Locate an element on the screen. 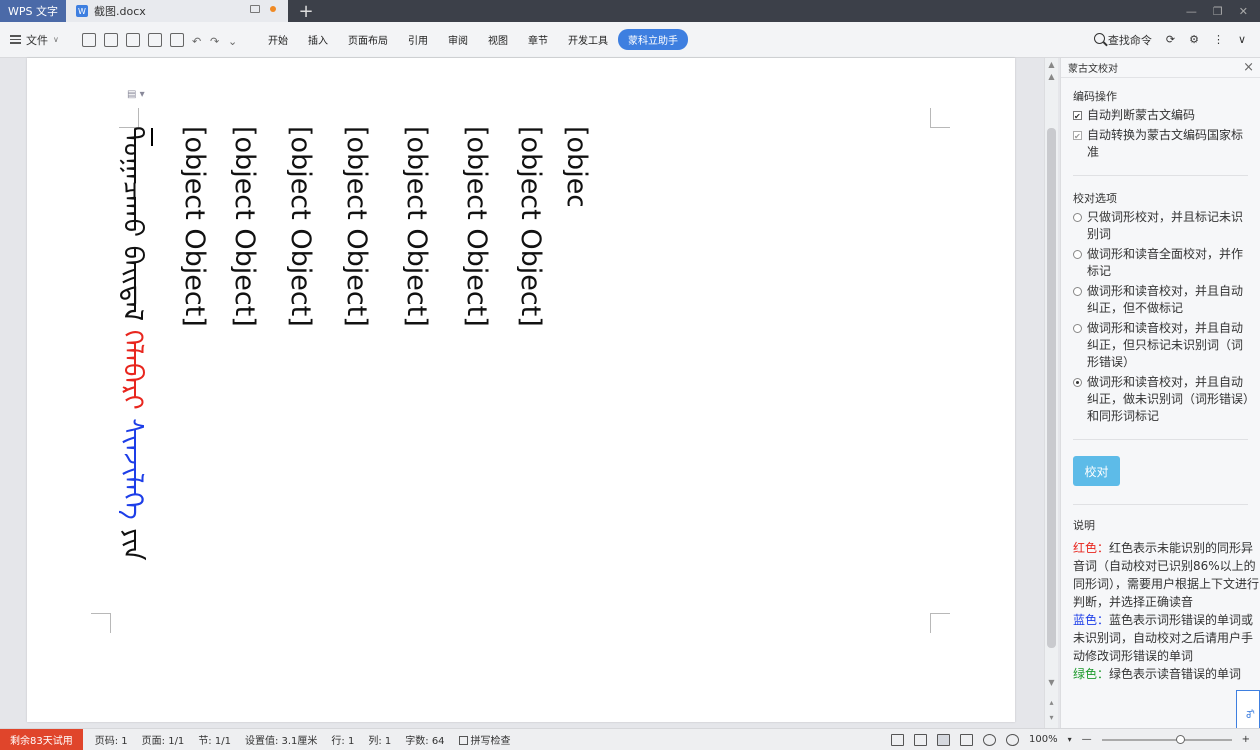 The image size is (1260, 750). zoom-level: 100% is located at coordinates (1043, 739).